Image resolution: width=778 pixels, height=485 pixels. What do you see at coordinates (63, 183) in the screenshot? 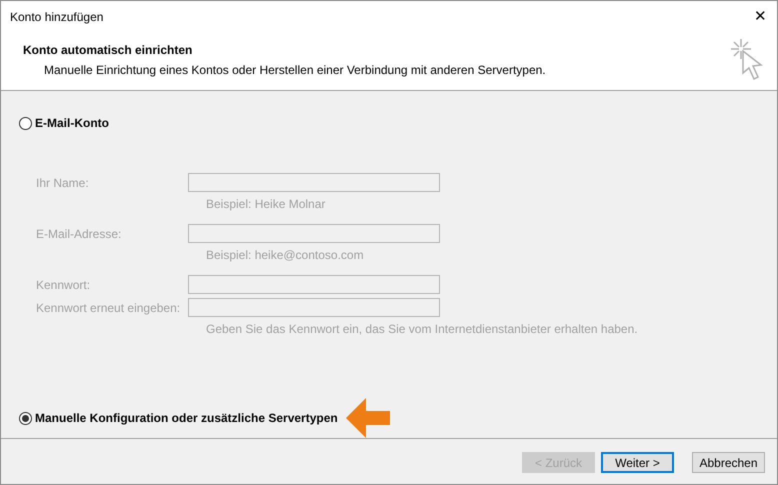
I see `field-label: Ihr Name:` at bounding box center [63, 183].